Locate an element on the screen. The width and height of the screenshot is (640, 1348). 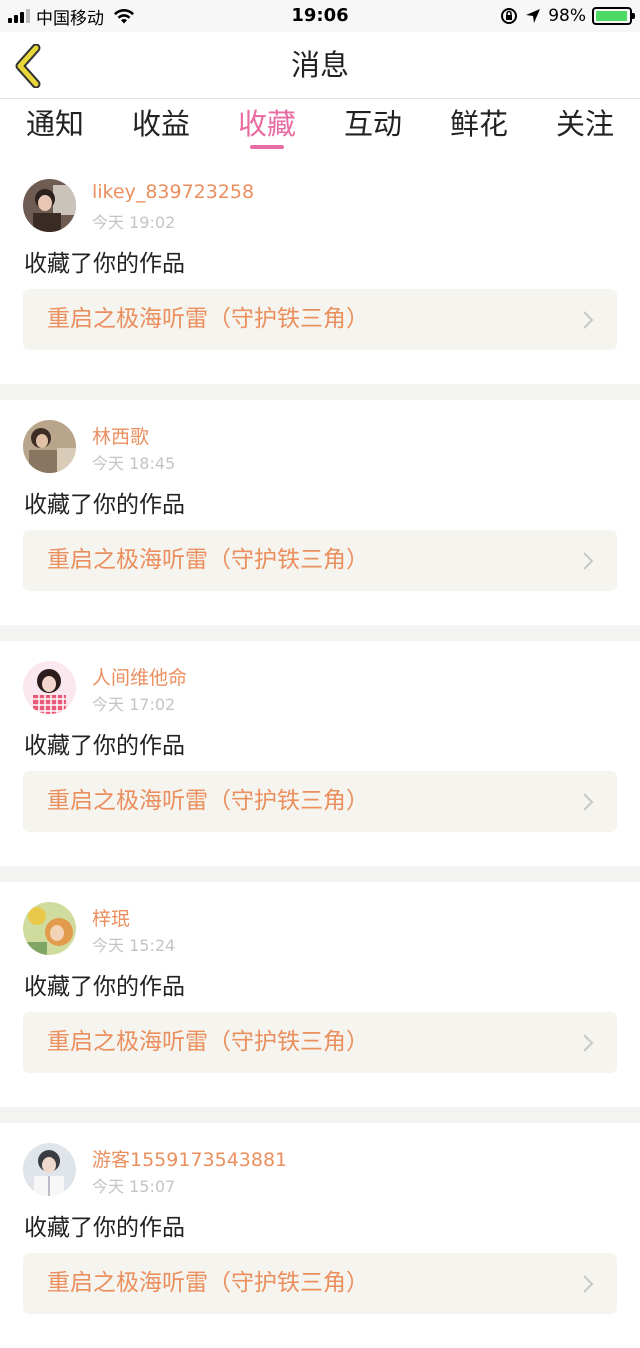
tab-favorites: 收藏 is located at coordinates (267, 129).